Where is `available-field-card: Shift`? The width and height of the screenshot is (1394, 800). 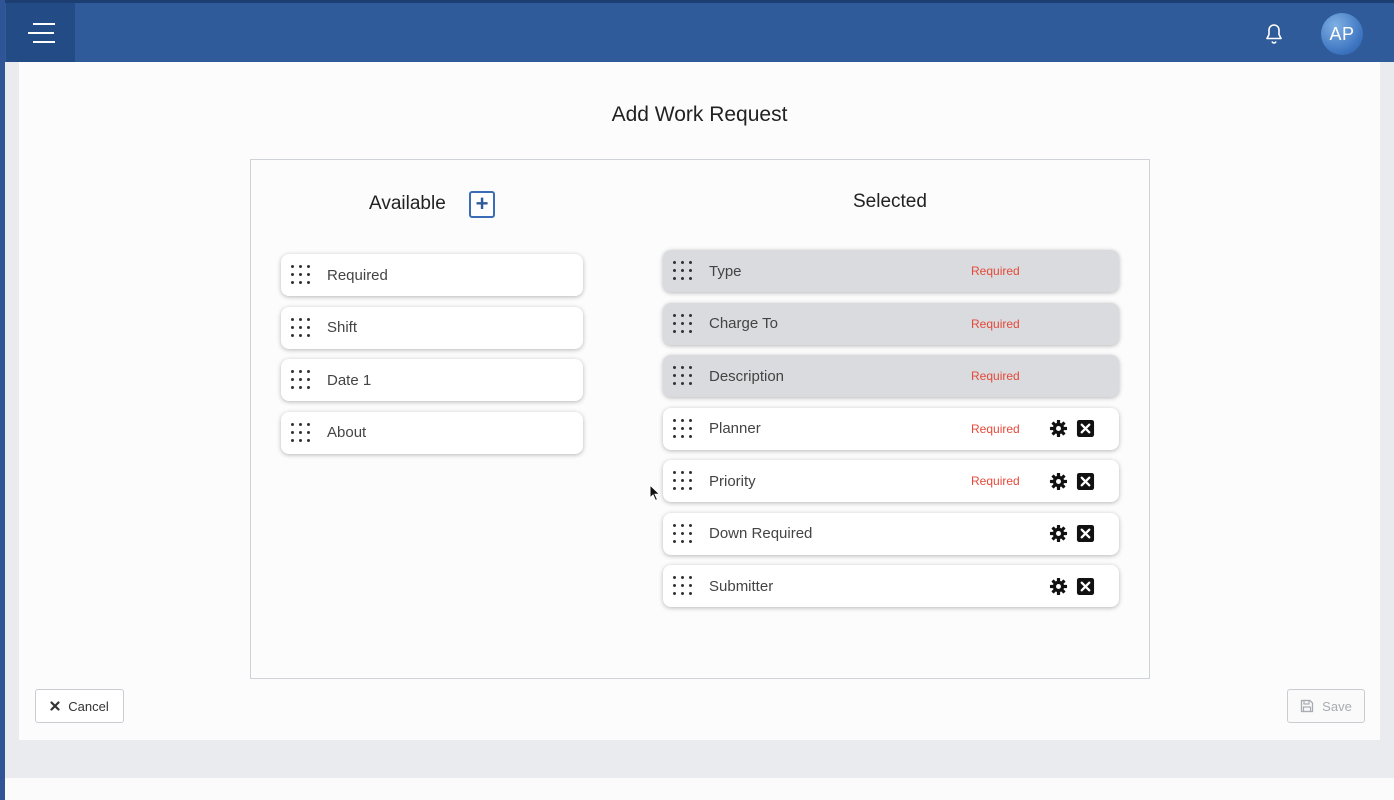
available-field-card: Shift is located at coordinates (432, 327).